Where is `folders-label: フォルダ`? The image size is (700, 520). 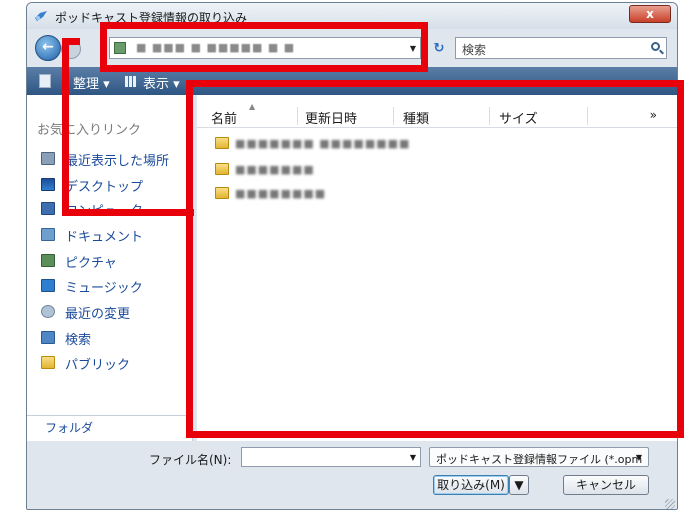
folders-label: フォルダ is located at coordinates (69, 428).